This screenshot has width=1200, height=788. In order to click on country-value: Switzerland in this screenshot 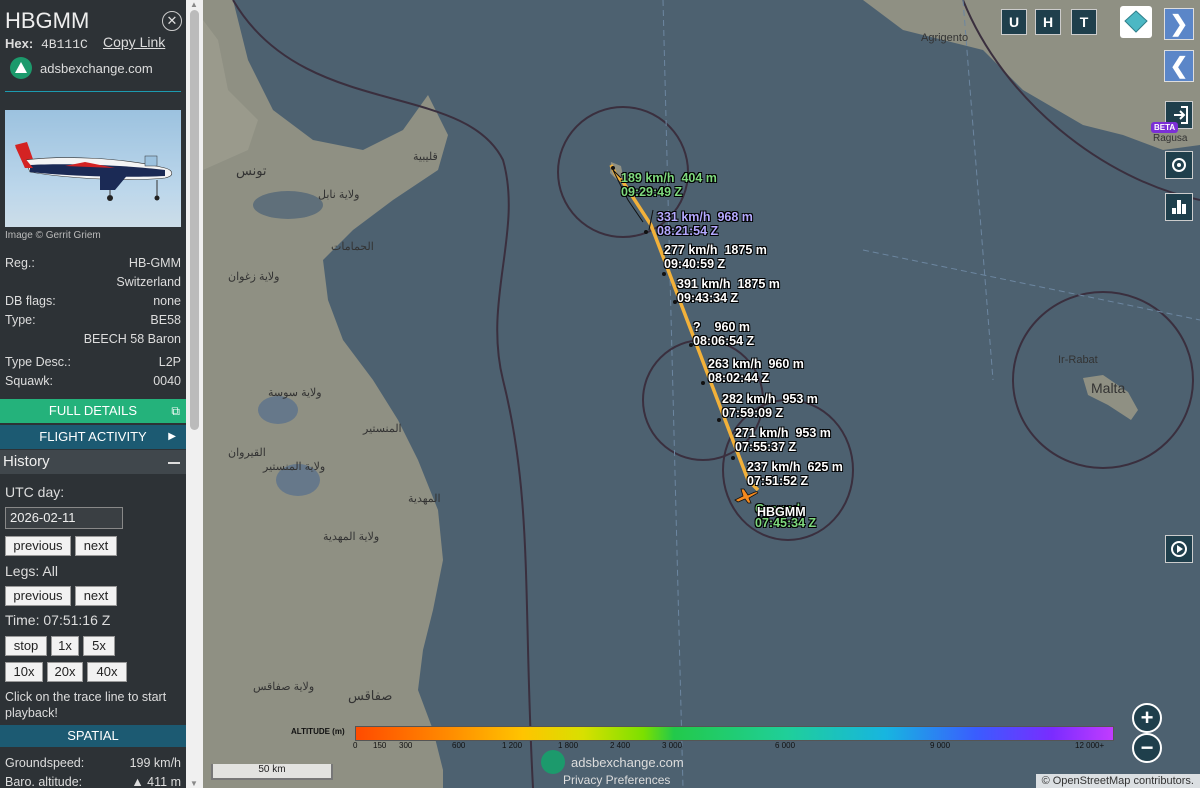, I will do `click(148, 282)`.